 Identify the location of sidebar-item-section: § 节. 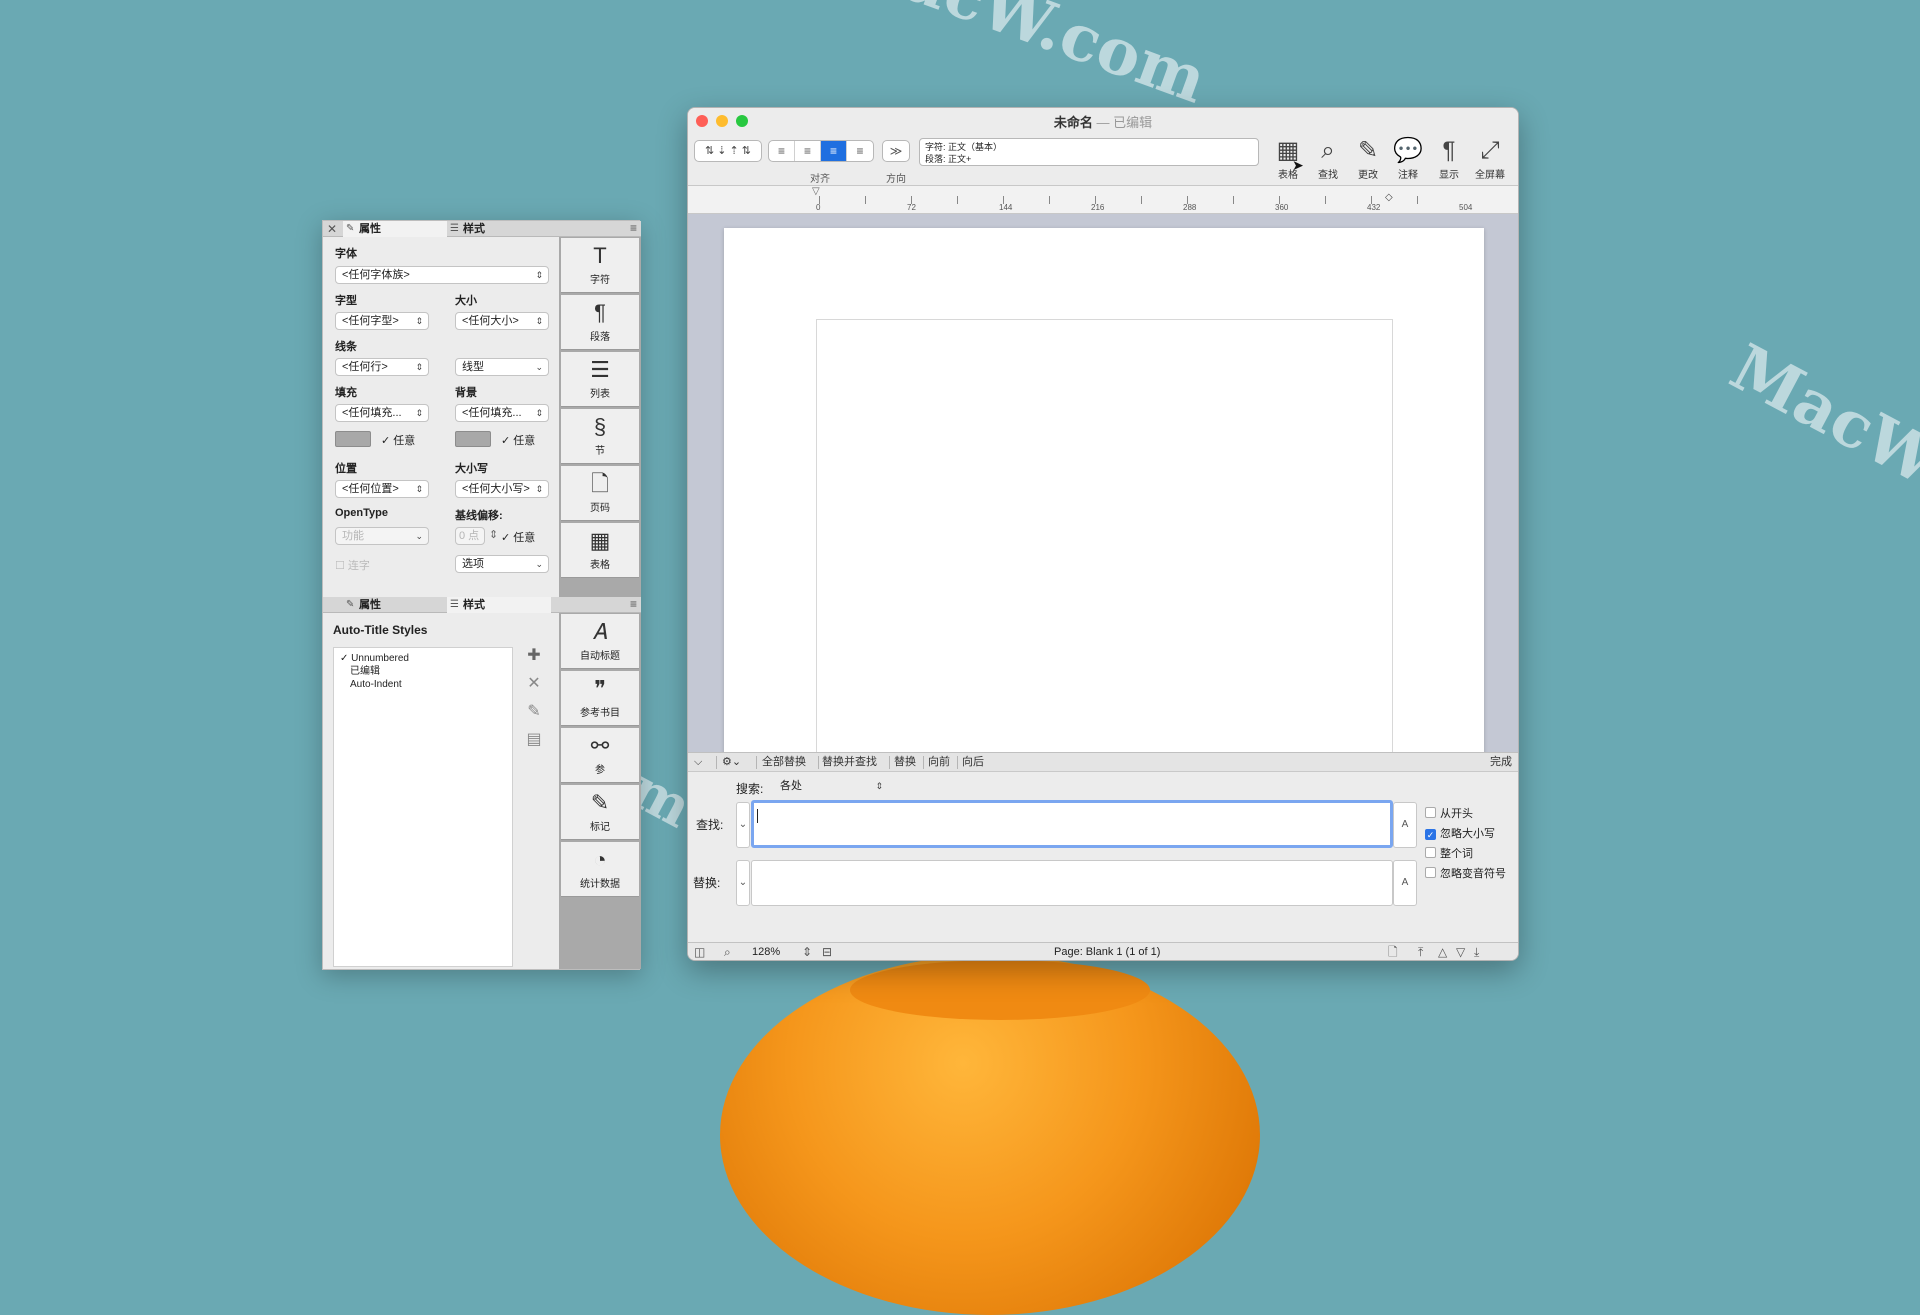
(600, 436).